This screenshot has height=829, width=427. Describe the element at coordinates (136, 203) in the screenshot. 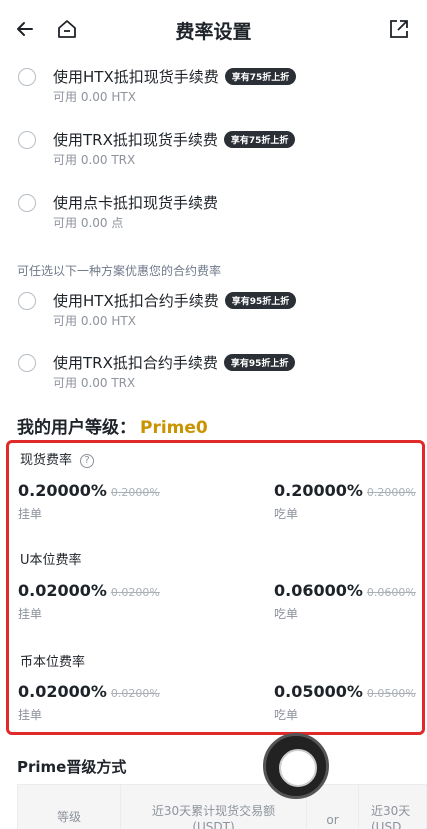

I see `option-label: 使用点卡抵扣现货手续费` at that location.